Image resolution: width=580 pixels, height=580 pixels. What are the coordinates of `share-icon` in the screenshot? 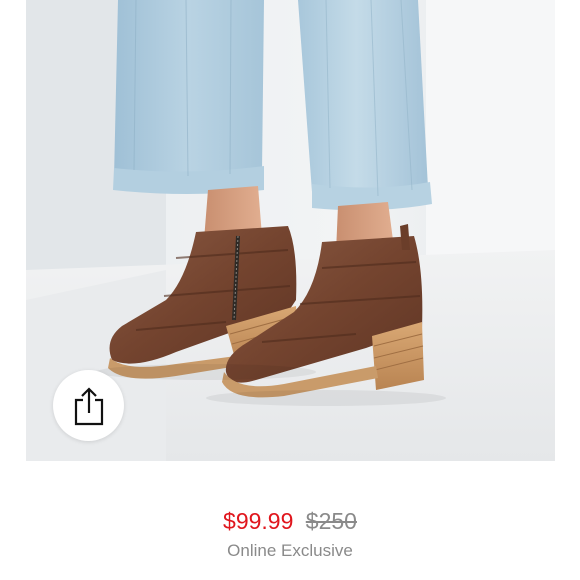 It's located at (88, 405).